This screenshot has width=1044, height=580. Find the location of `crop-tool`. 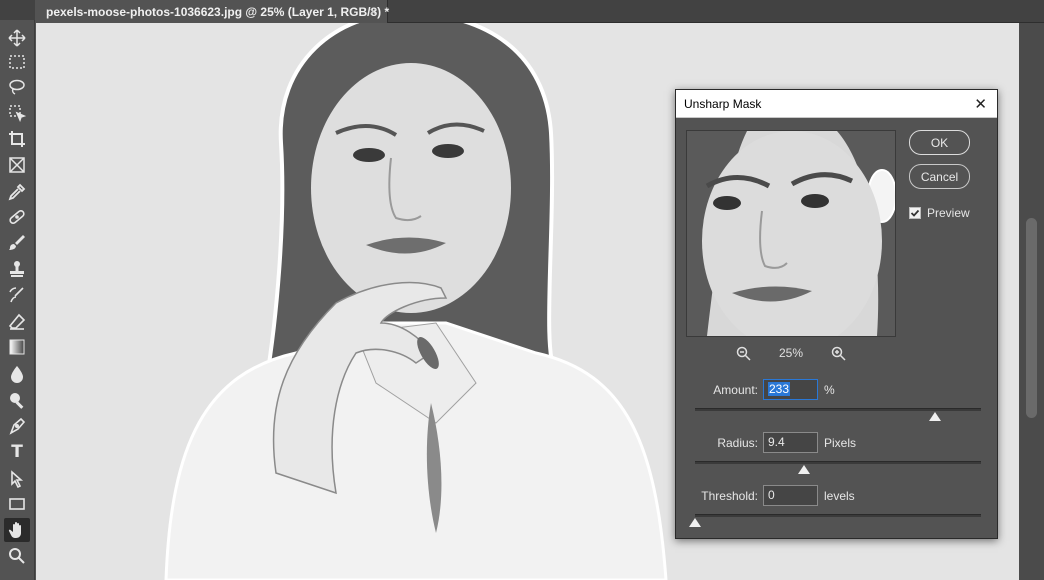

crop-tool is located at coordinates (17, 139).